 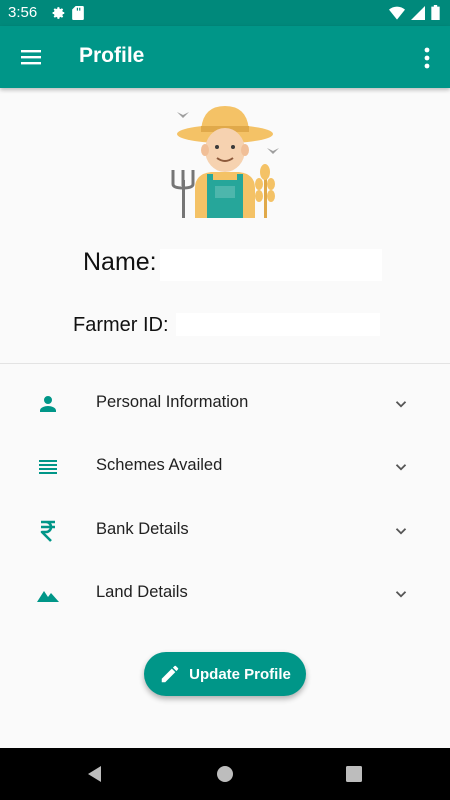 What do you see at coordinates (271, 265) in the screenshot?
I see `name-field` at bounding box center [271, 265].